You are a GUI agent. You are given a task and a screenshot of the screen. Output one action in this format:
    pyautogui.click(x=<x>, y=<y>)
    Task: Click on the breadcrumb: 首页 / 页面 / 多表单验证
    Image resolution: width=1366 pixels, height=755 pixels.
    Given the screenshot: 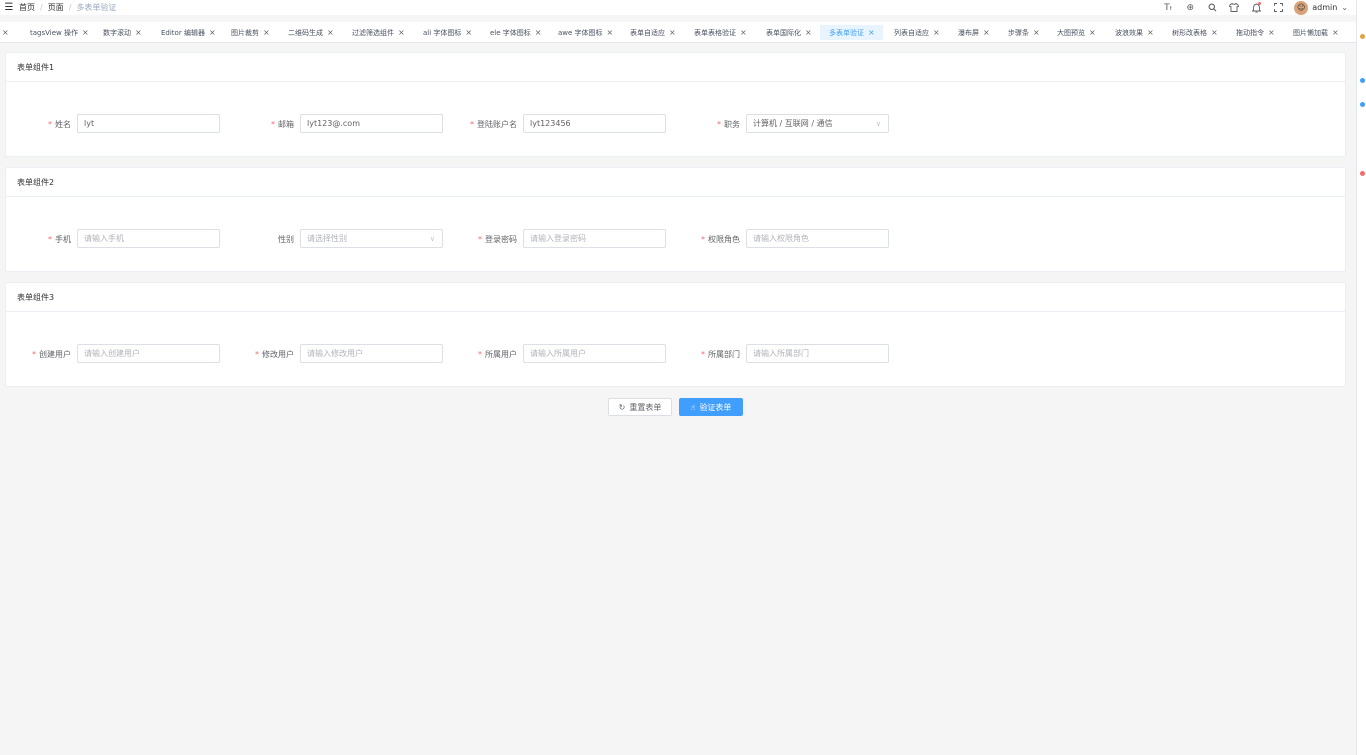 What is the action you would take?
    pyautogui.click(x=67, y=7)
    